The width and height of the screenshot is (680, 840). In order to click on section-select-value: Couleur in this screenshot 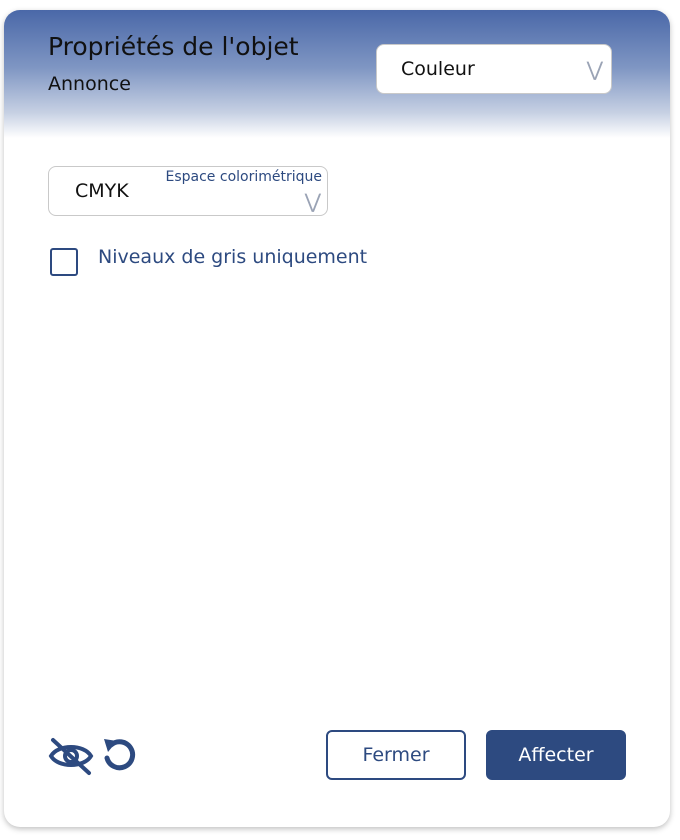, I will do `click(438, 69)`.